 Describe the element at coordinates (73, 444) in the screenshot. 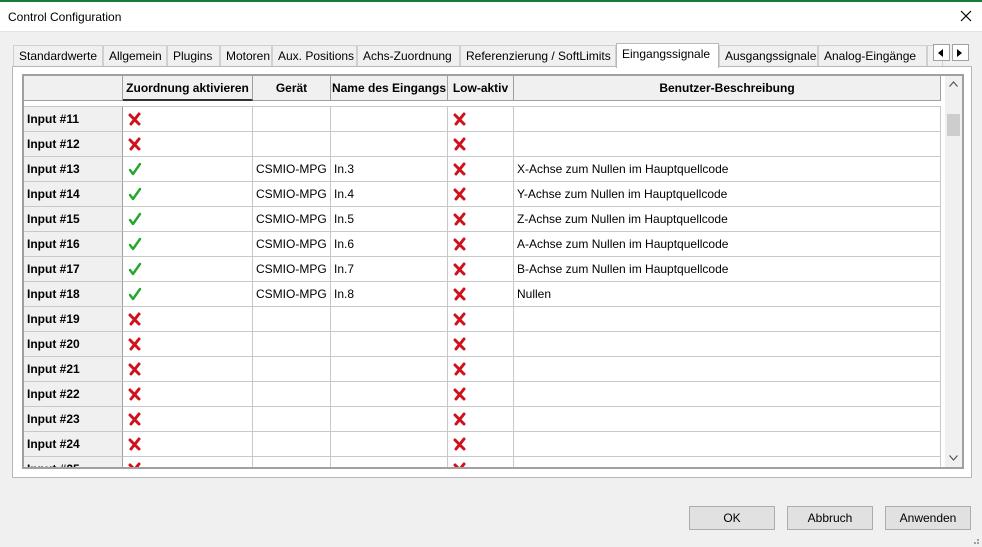

I see `row-header: Input #24` at that location.